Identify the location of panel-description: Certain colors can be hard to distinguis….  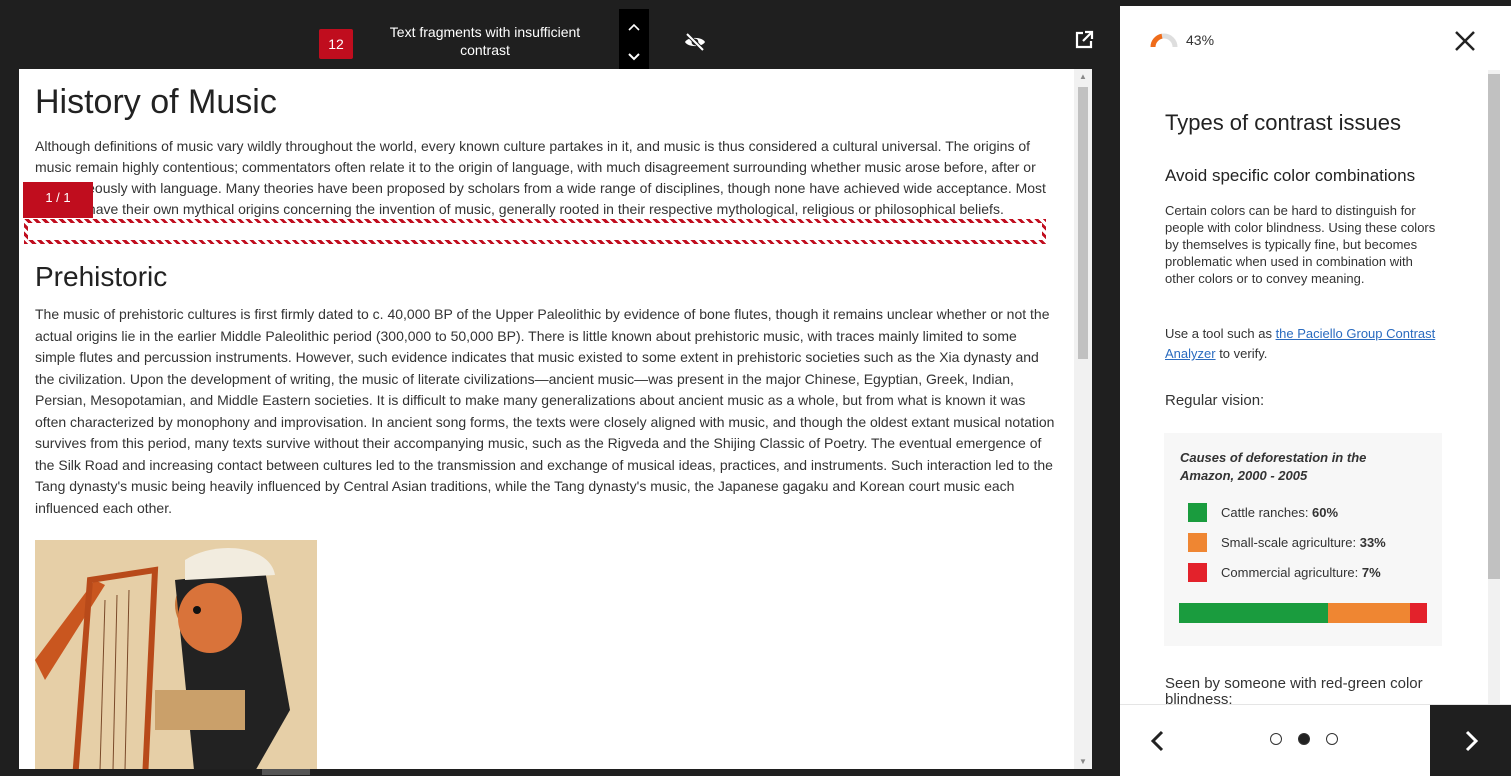
(1300, 244).